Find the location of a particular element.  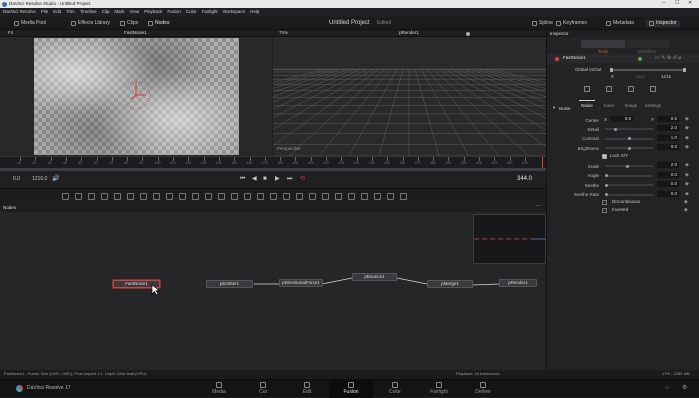

page-cut: Cut is located at coordinates (263, 389).